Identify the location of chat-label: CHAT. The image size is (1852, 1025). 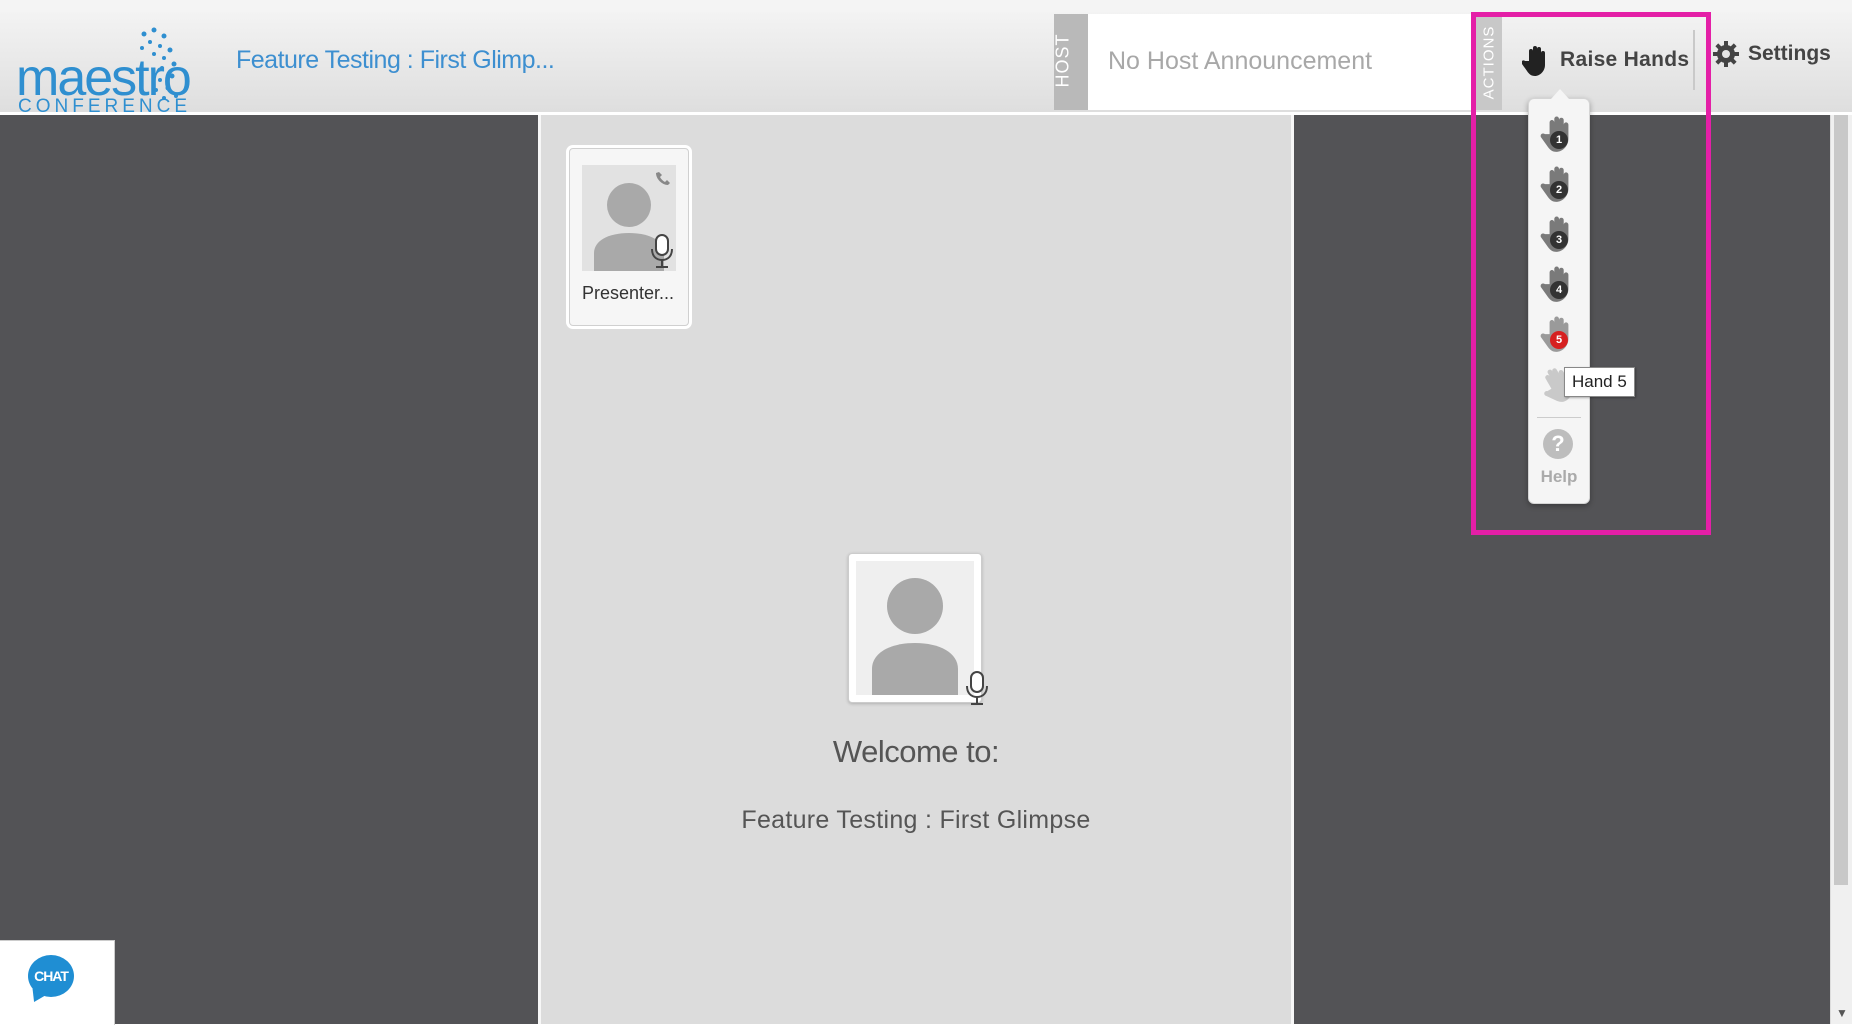
(51, 976).